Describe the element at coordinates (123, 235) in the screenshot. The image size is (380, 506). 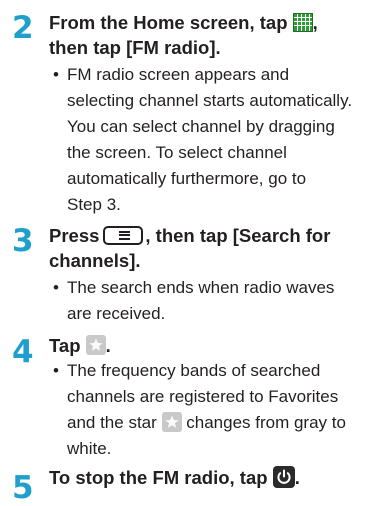
I see `menu-key-icon` at that location.